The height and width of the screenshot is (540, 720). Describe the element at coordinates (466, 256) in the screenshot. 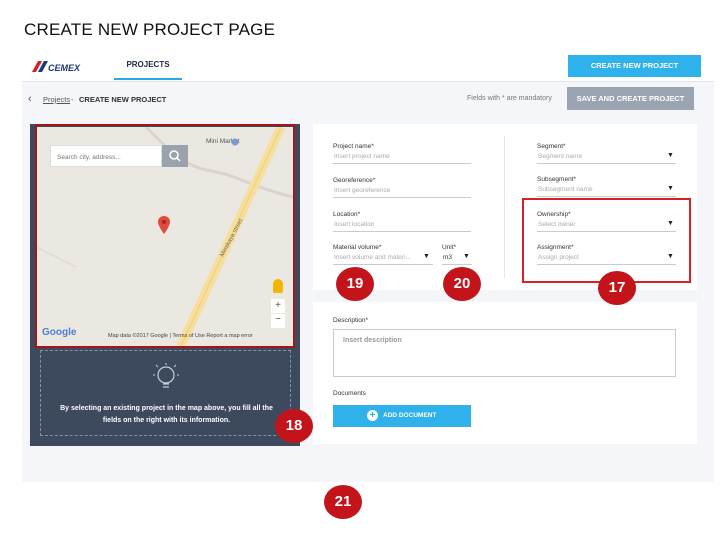

I see `unit-caret-icon: ▼` at that location.